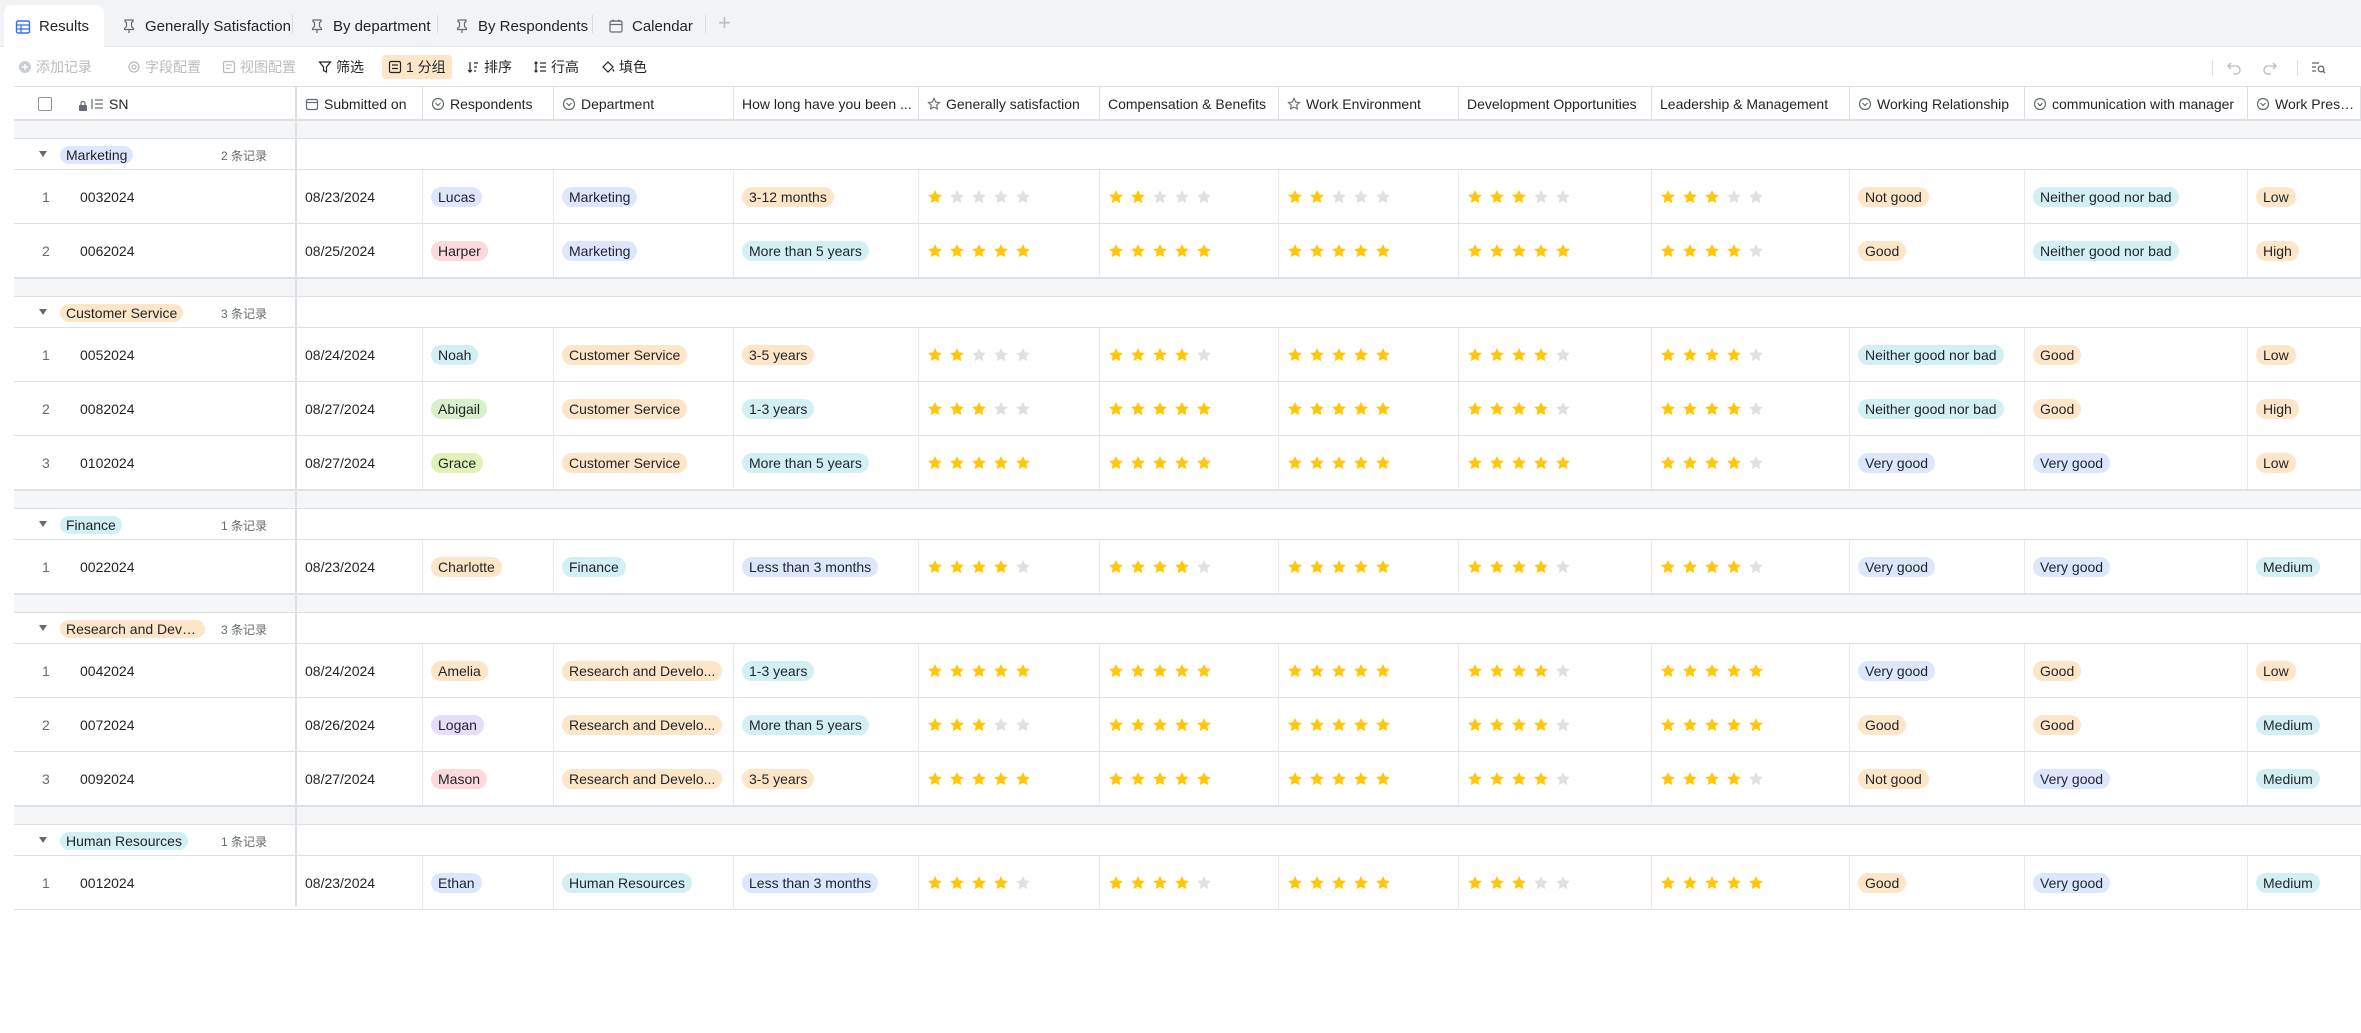 The height and width of the screenshot is (1033, 2361). I want to click on comp-cell, so click(1189, 724).